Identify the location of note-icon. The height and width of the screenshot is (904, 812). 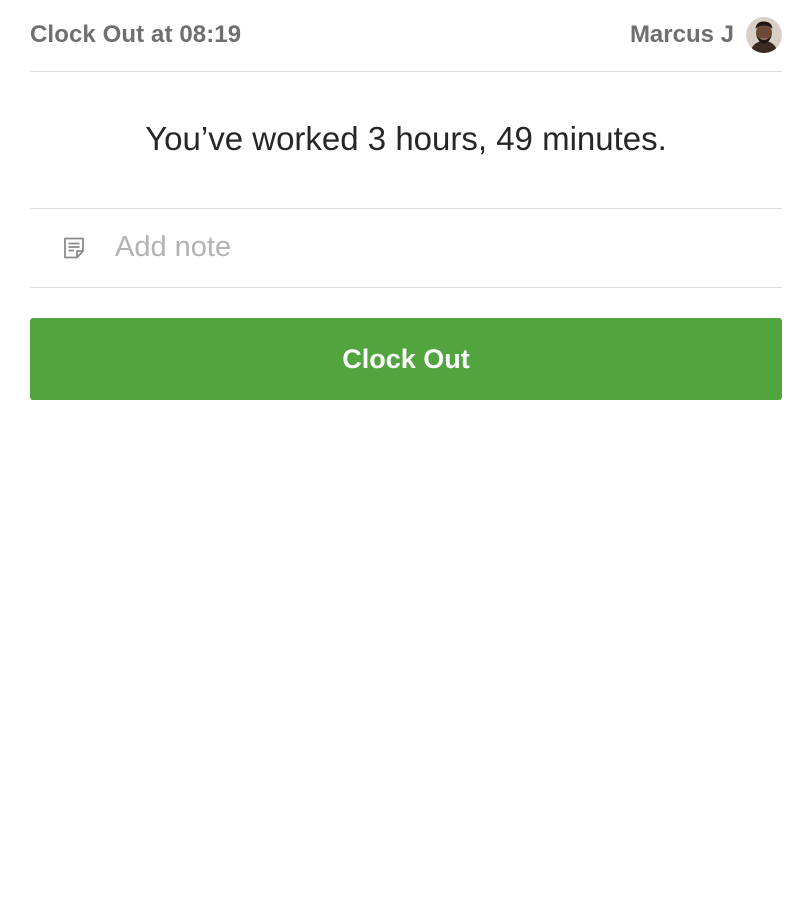
(74, 248).